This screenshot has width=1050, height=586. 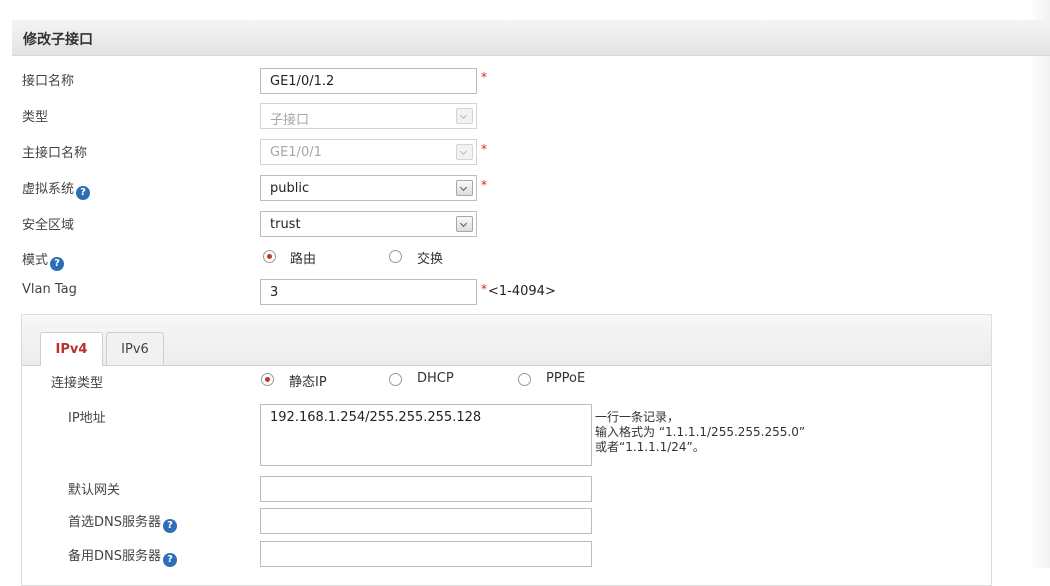 What do you see at coordinates (435, 378) in the screenshot?
I see `conn-dhcp-label: DHCP` at bounding box center [435, 378].